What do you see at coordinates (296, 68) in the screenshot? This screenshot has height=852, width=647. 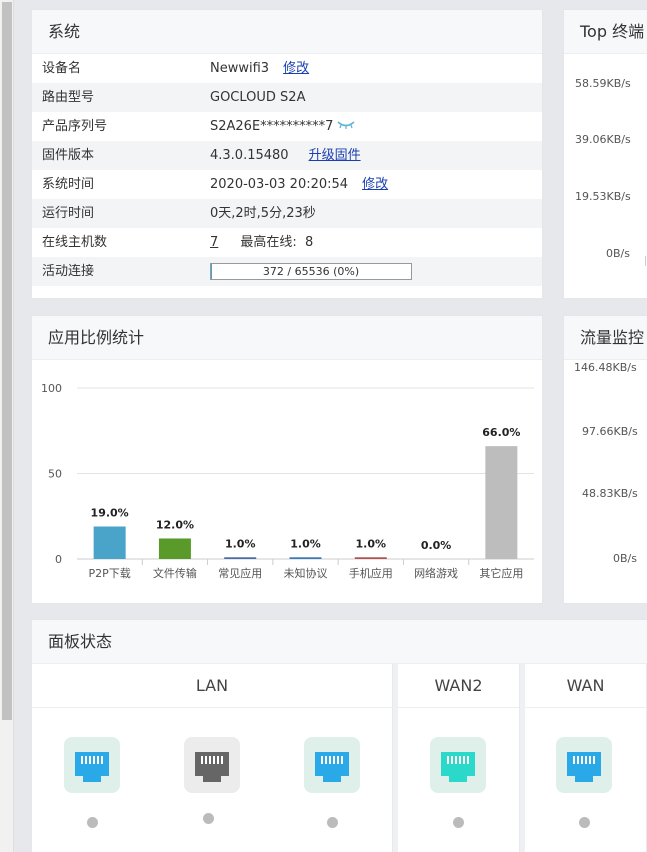 I see `edit-device-name-link: 修改` at bounding box center [296, 68].